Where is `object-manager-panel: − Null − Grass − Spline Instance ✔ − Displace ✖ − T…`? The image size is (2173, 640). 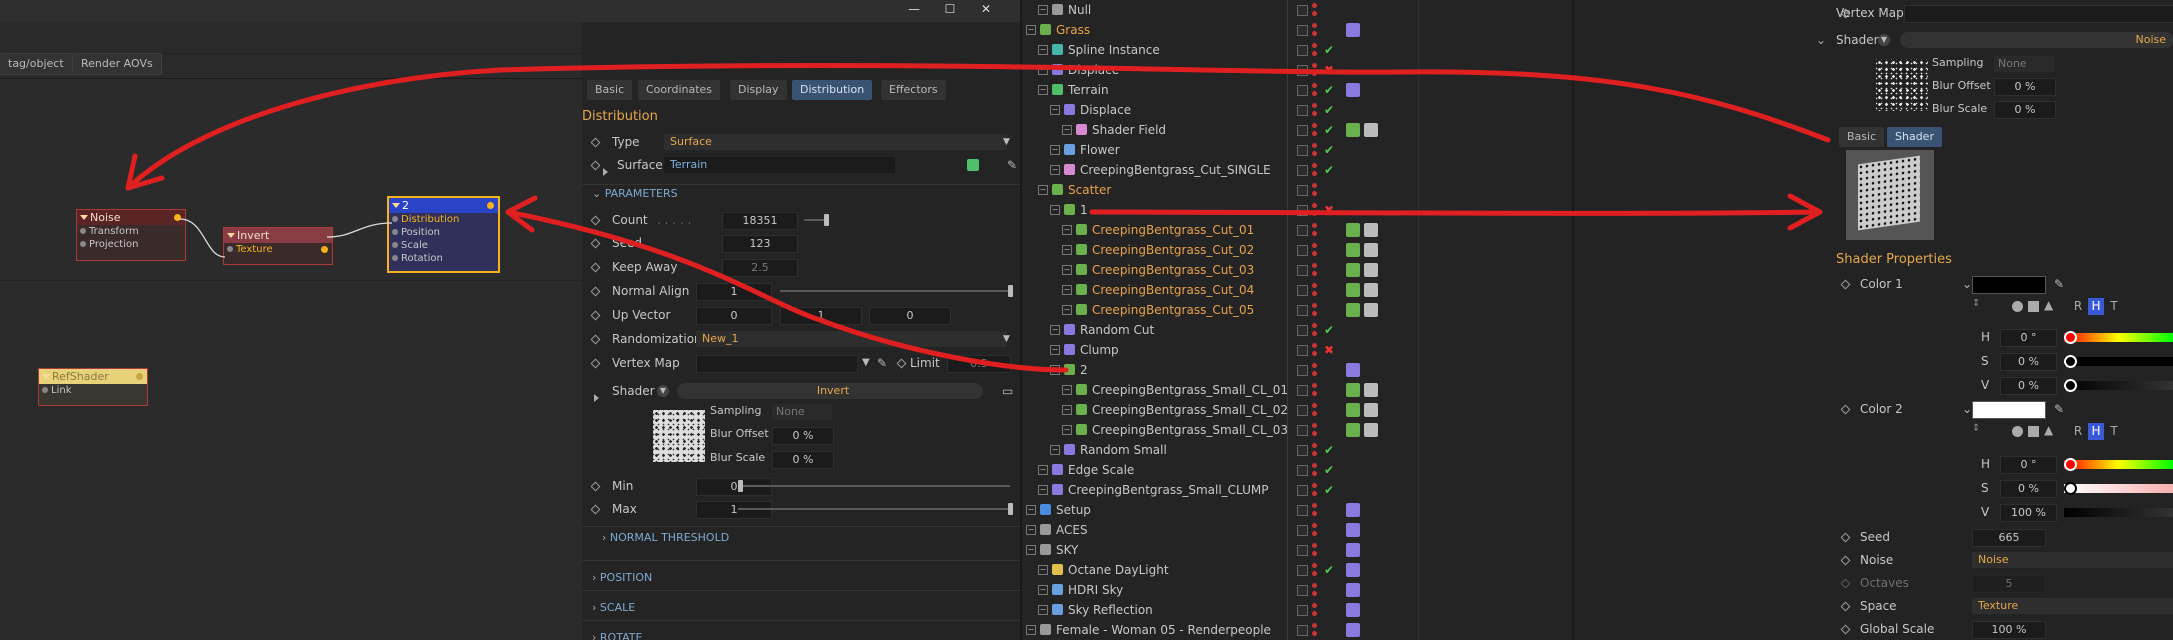 object-manager-panel: − Null − Grass − Spline Instance ✔ − Displace ✖ − T… is located at coordinates (1182, 320).